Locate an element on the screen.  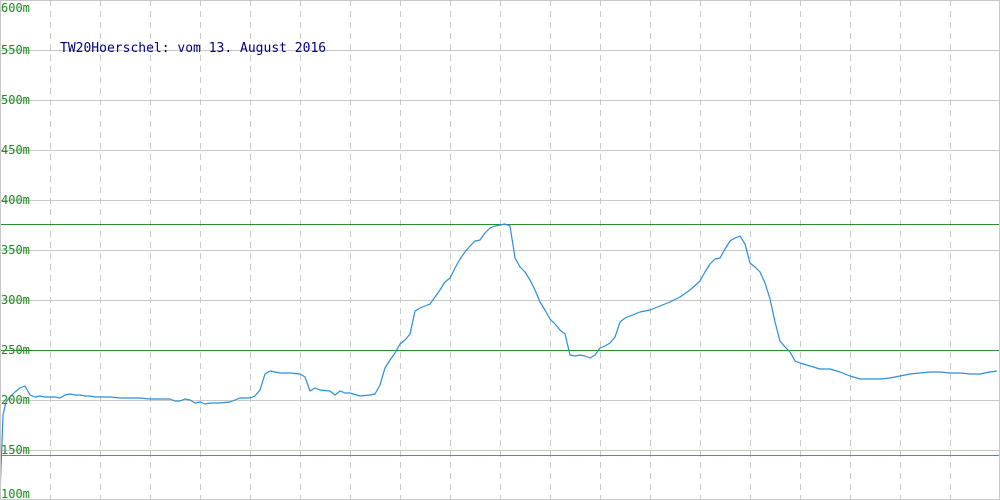
y-tick-label-200: 200m is located at coordinates (15, 400).